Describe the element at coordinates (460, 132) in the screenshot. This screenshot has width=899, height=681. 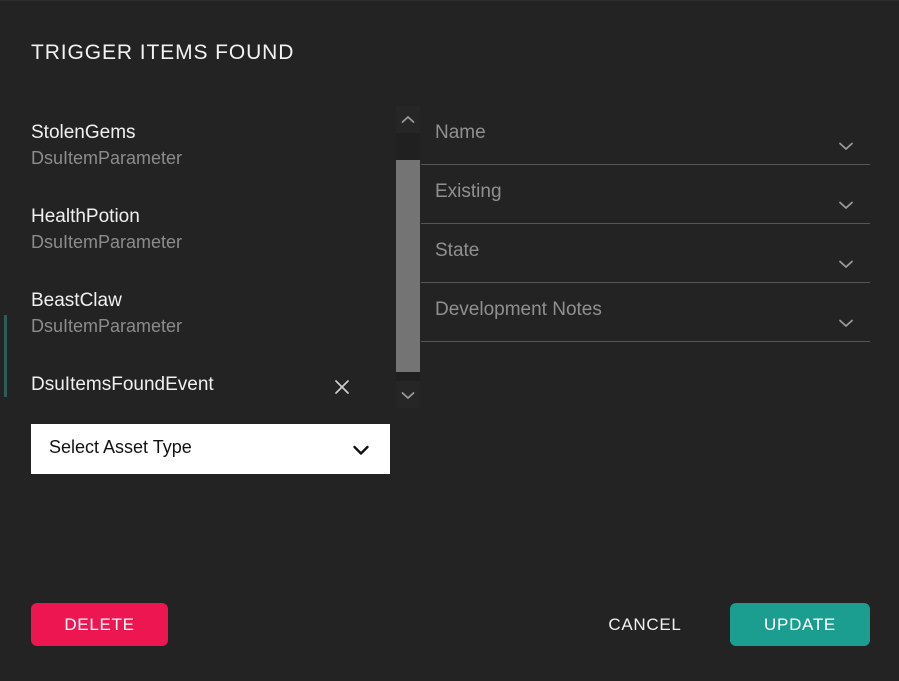
I see `field-label: Name` at that location.